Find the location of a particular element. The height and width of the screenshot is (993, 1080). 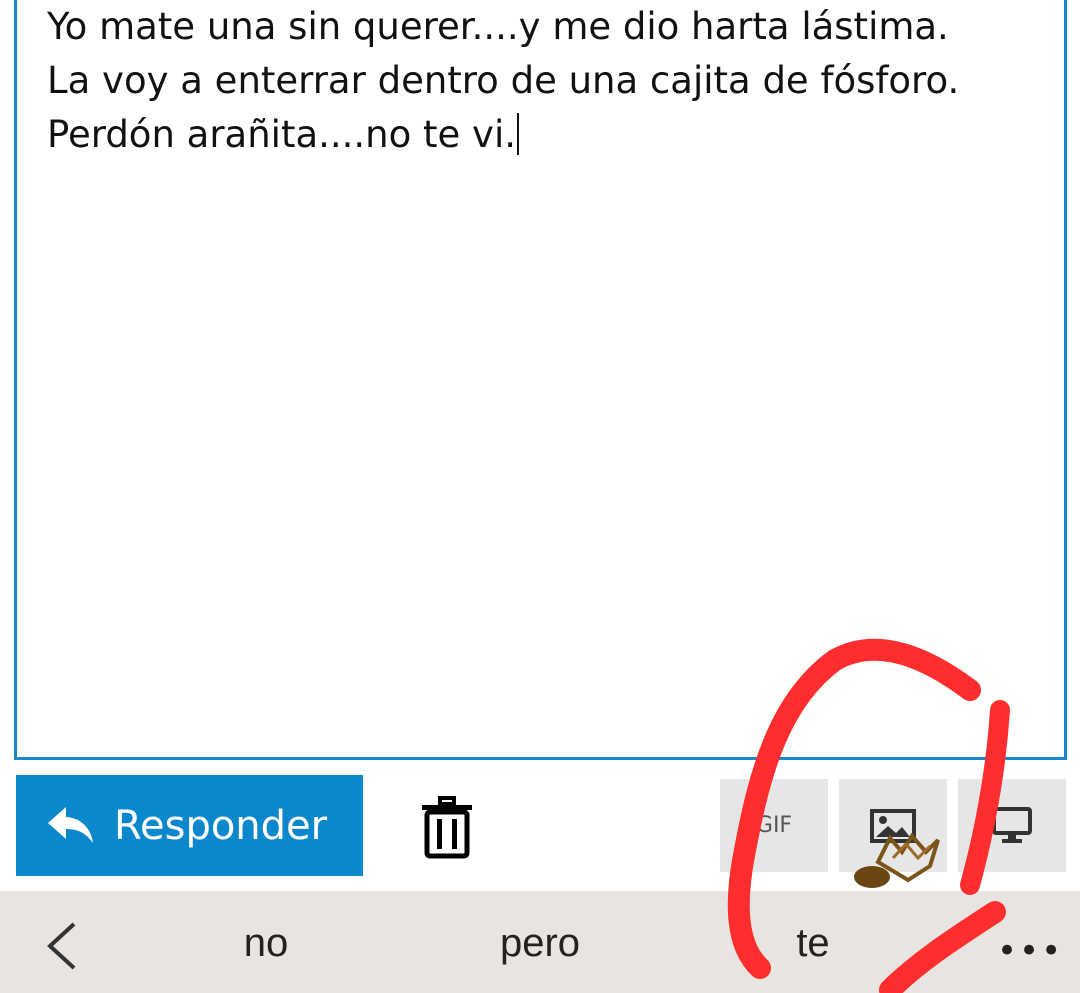

gif-label: GIF is located at coordinates (774, 825).